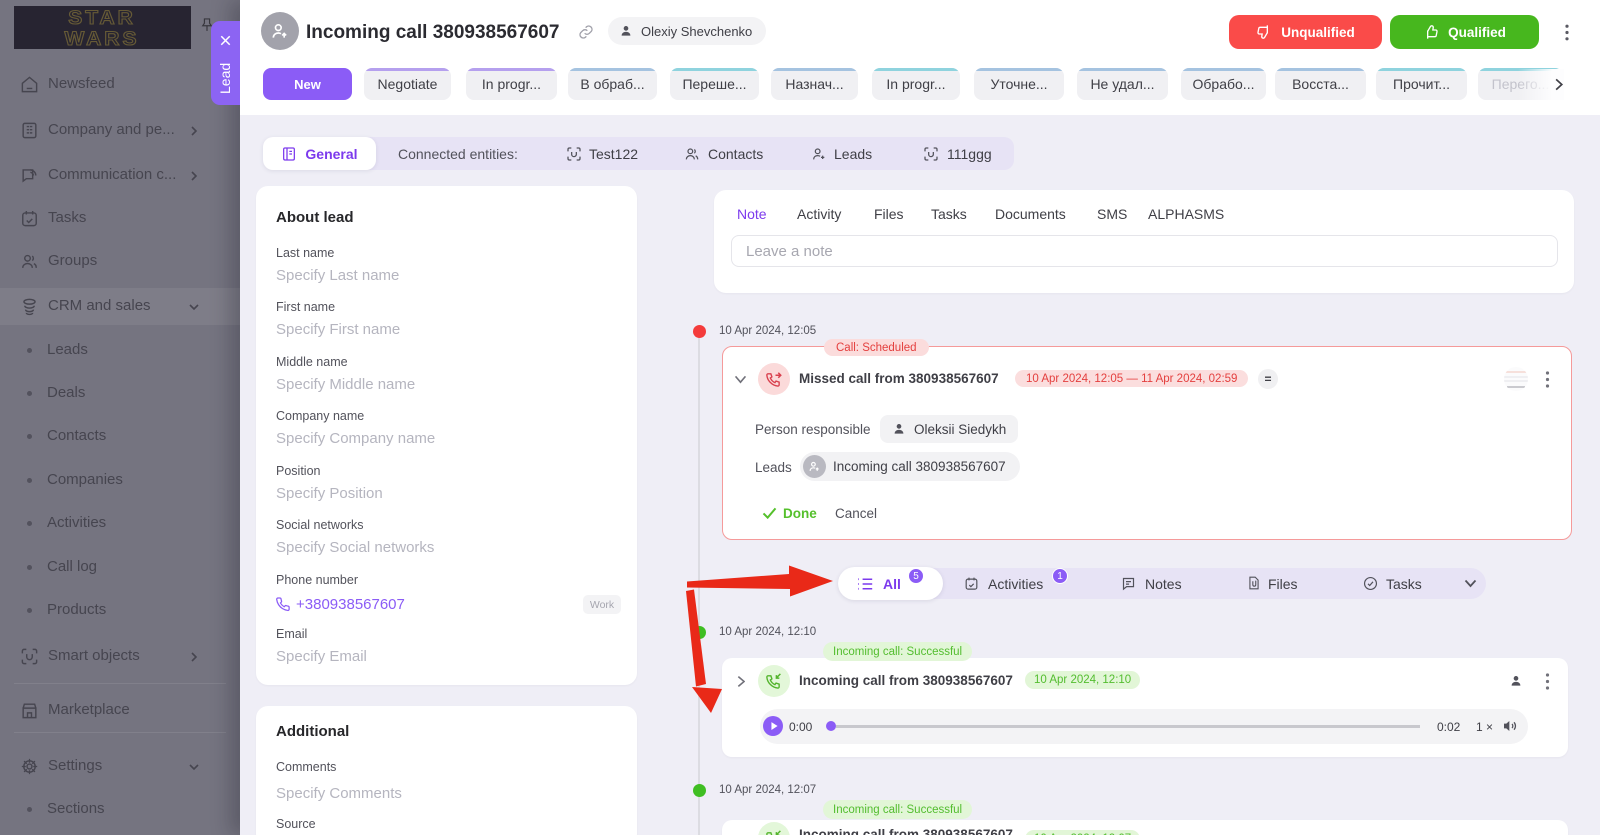 This screenshot has height=835, width=1600. I want to click on svg-text: STAR, so click(102, 18).